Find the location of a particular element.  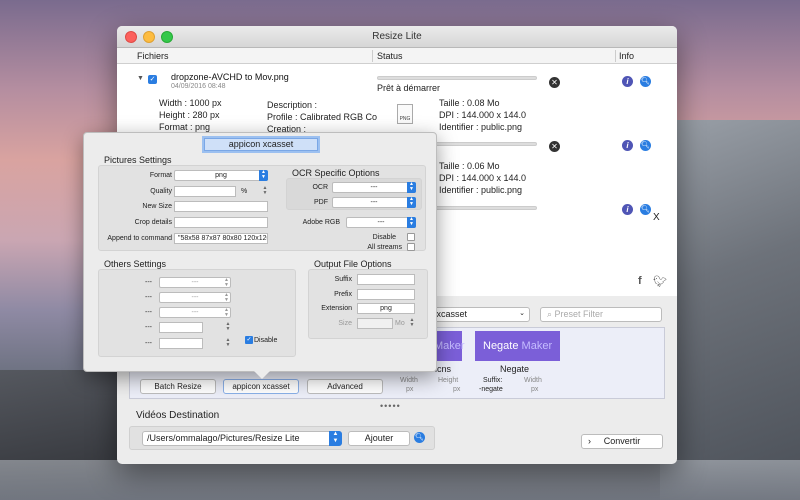

png-file-icon: PNG is located at coordinates (405, 114).